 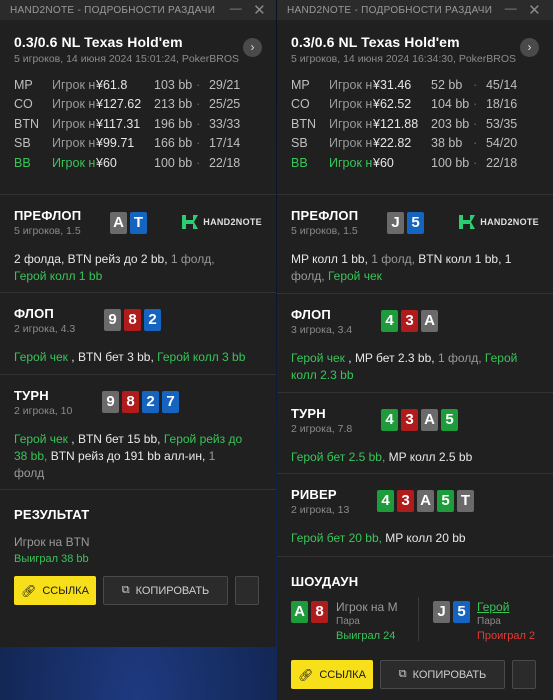 What do you see at coordinates (447, 84) in the screenshot?
I see `stack-bb: 52 bb` at bounding box center [447, 84].